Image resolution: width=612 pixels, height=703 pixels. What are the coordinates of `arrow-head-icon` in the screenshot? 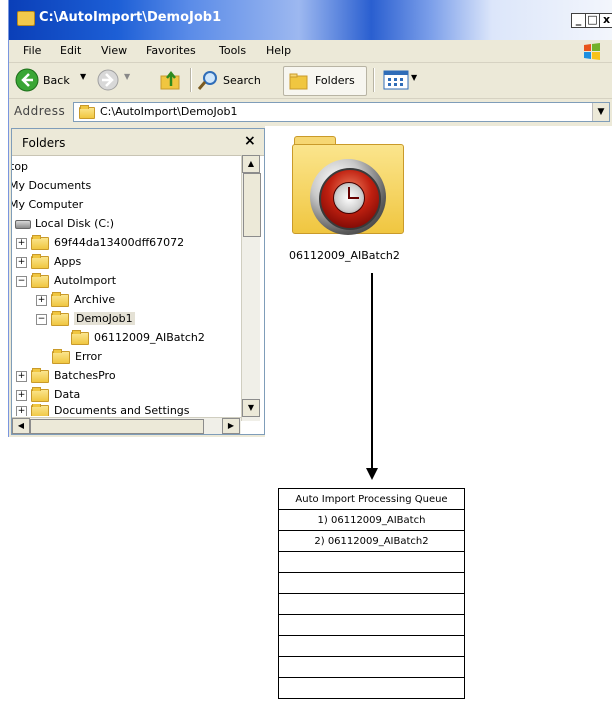 It's located at (372, 474).